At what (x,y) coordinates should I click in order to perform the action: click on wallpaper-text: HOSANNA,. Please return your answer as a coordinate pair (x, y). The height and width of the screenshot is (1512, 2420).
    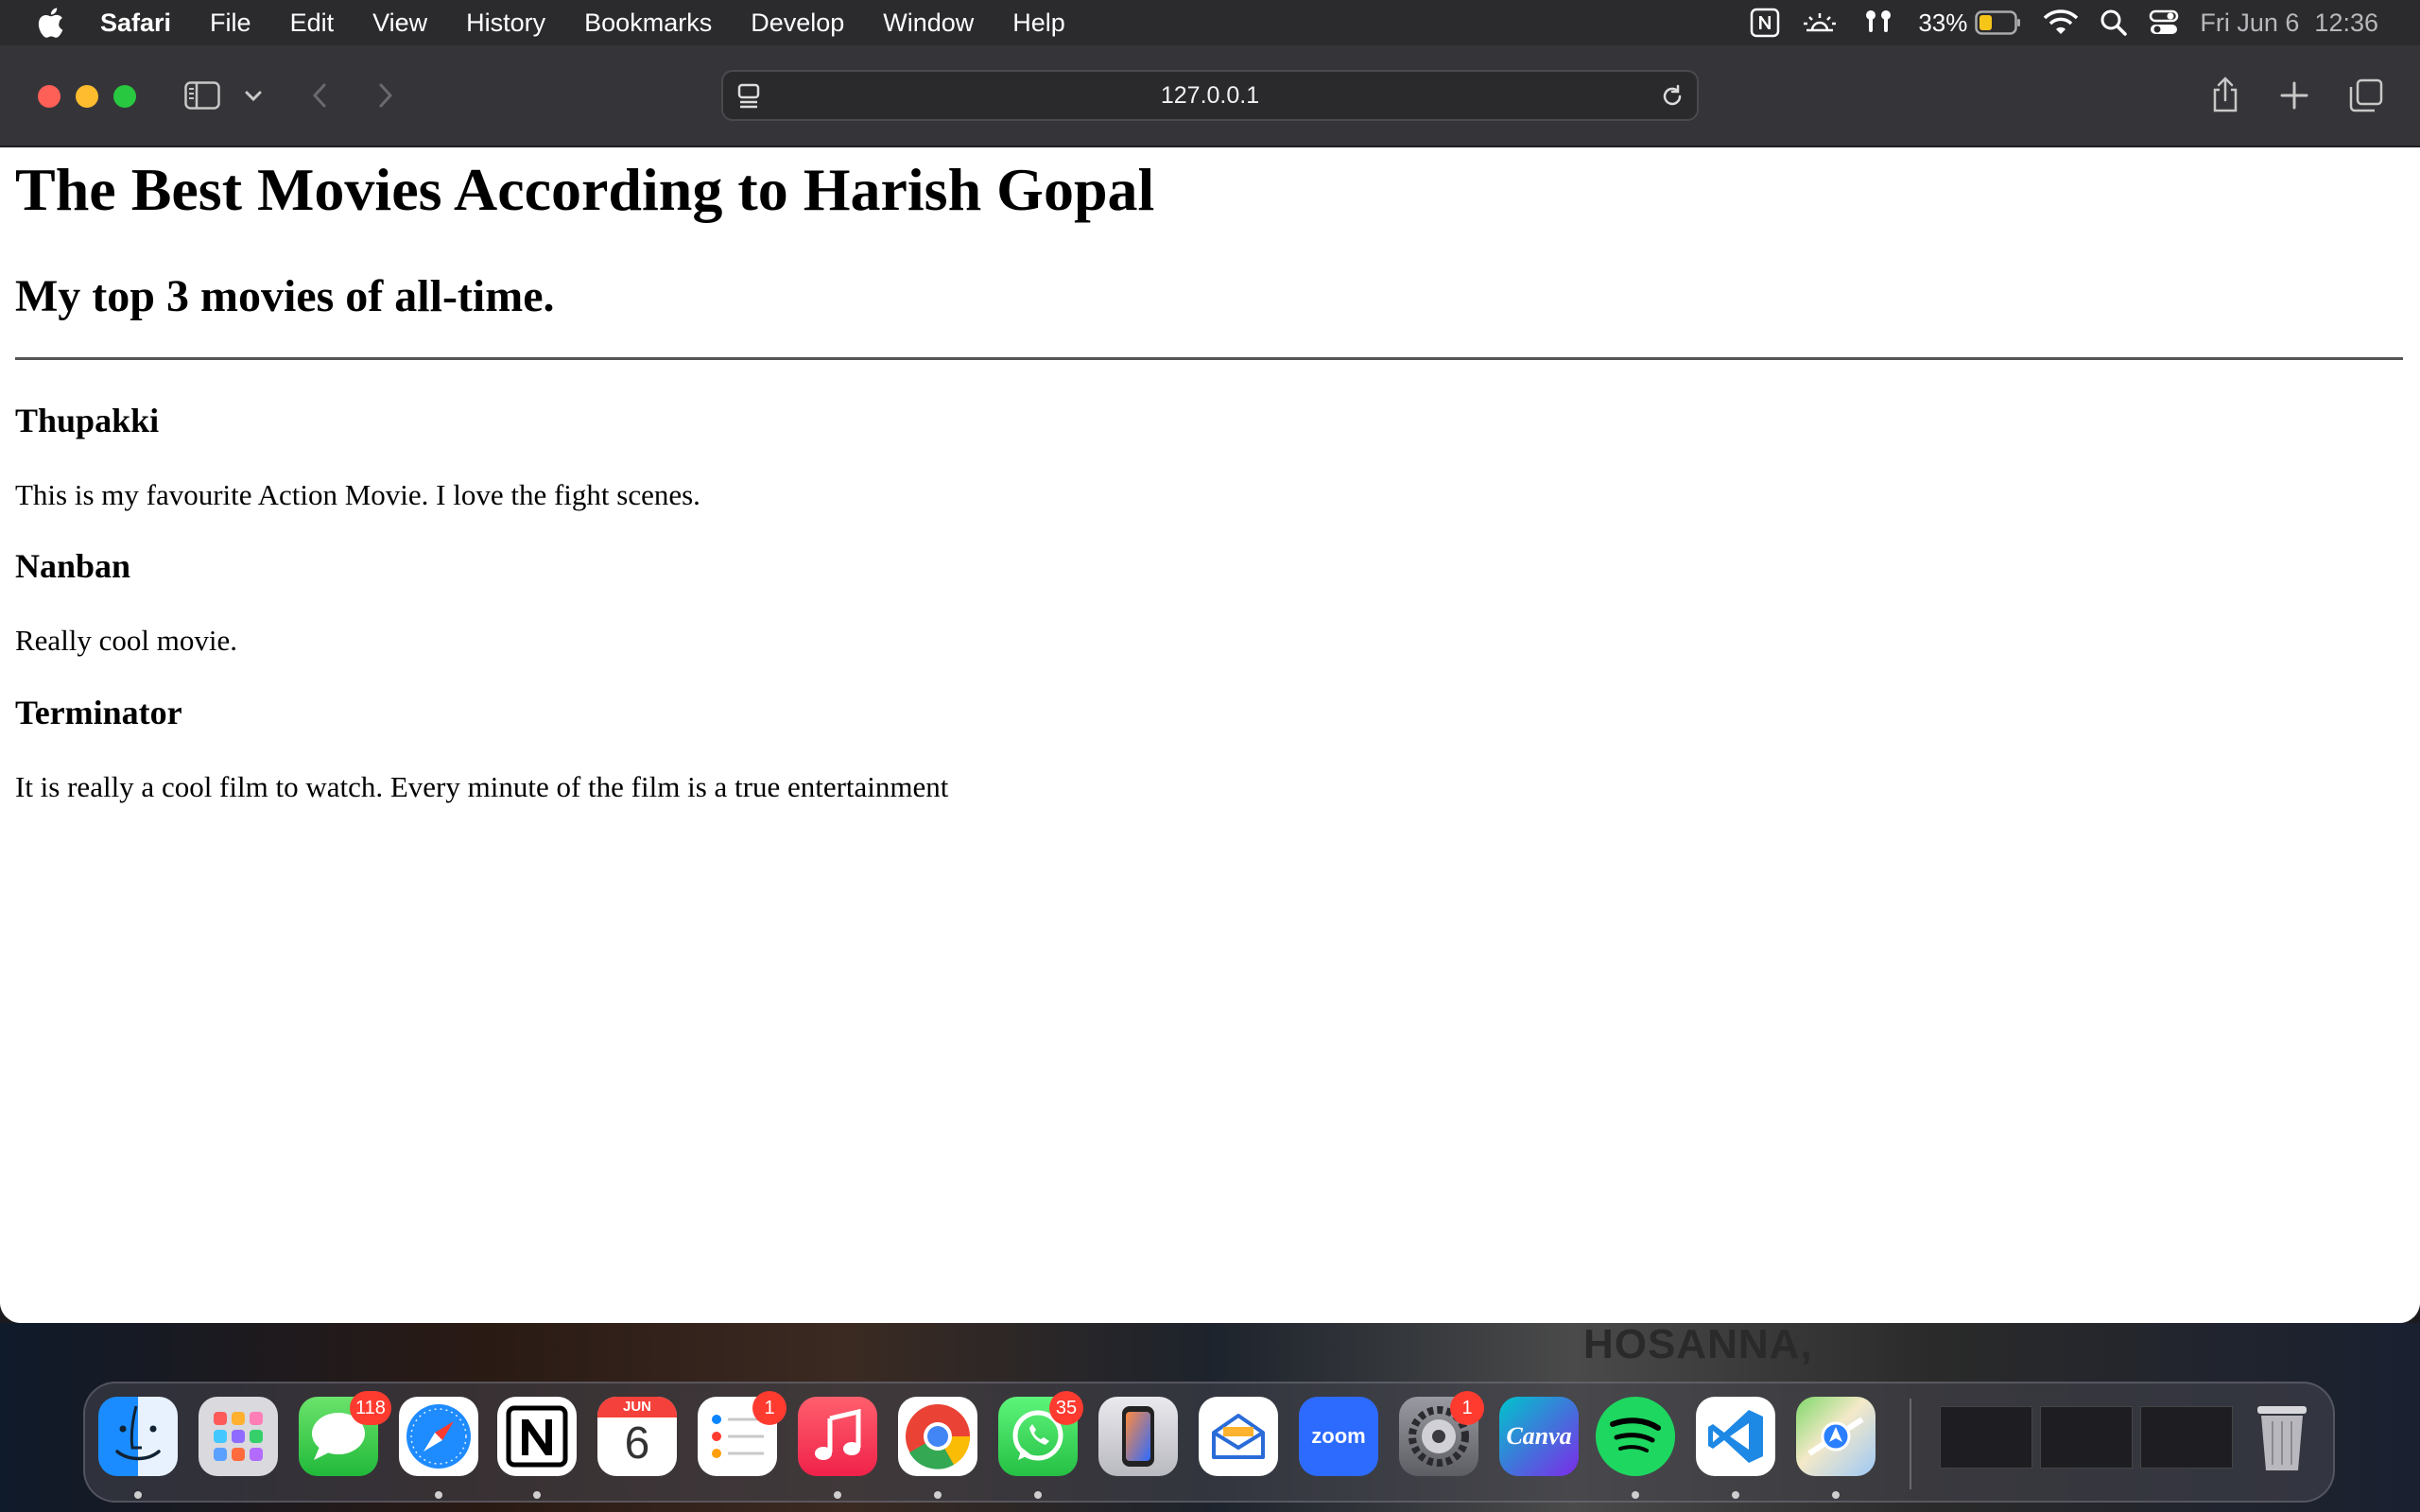
    Looking at the image, I should click on (1698, 1344).